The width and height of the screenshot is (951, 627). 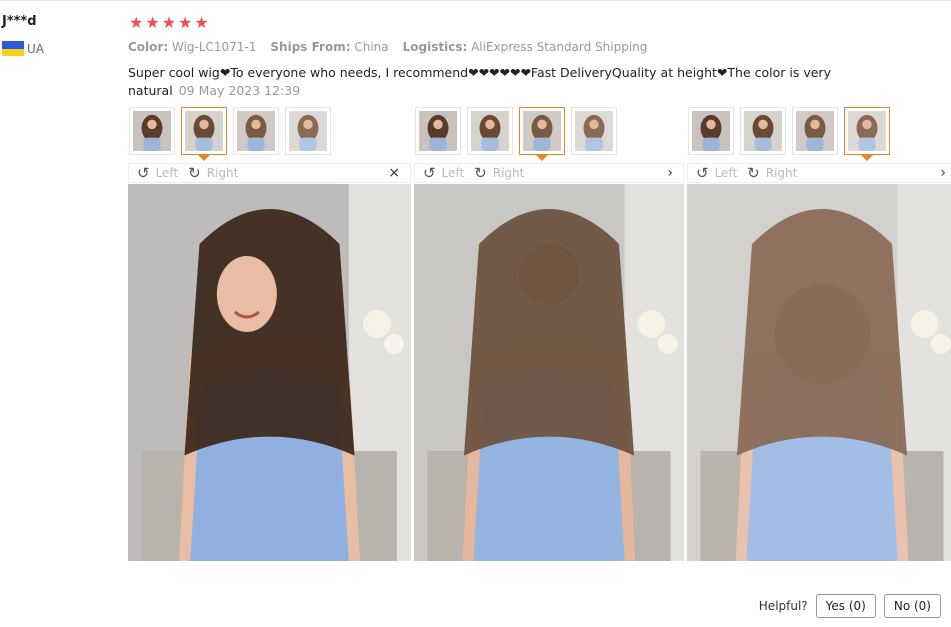 What do you see at coordinates (192, 47) in the screenshot?
I see `attr-color: Color: Wig-LC1071-1` at bounding box center [192, 47].